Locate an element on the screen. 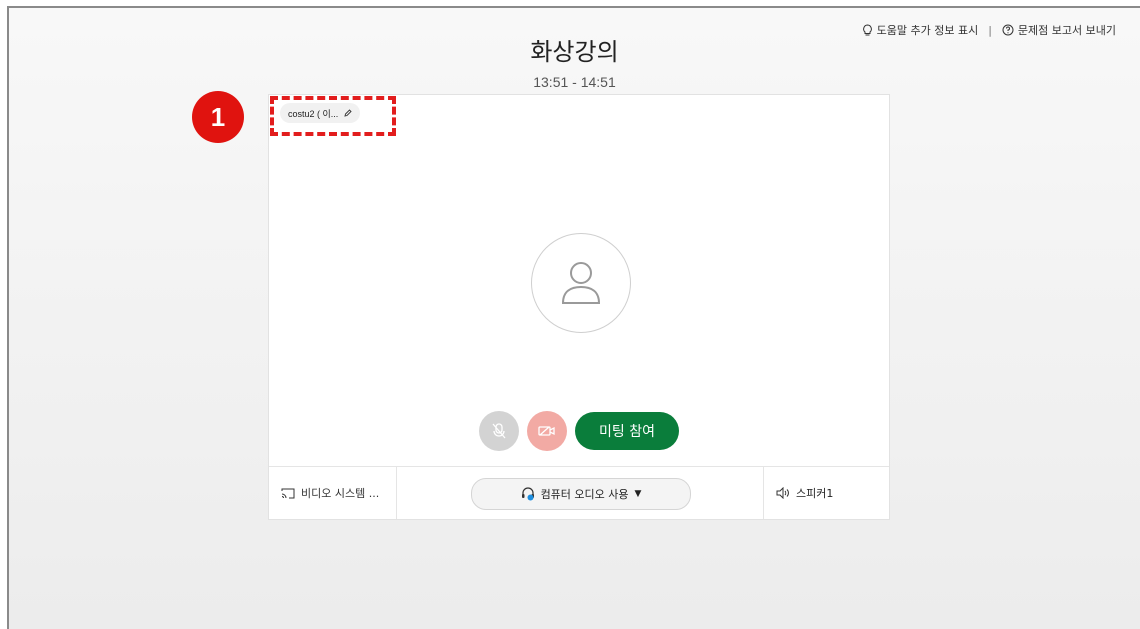 This screenshot has height=629, width=1140. video-button is located at coordinates (547, 431).